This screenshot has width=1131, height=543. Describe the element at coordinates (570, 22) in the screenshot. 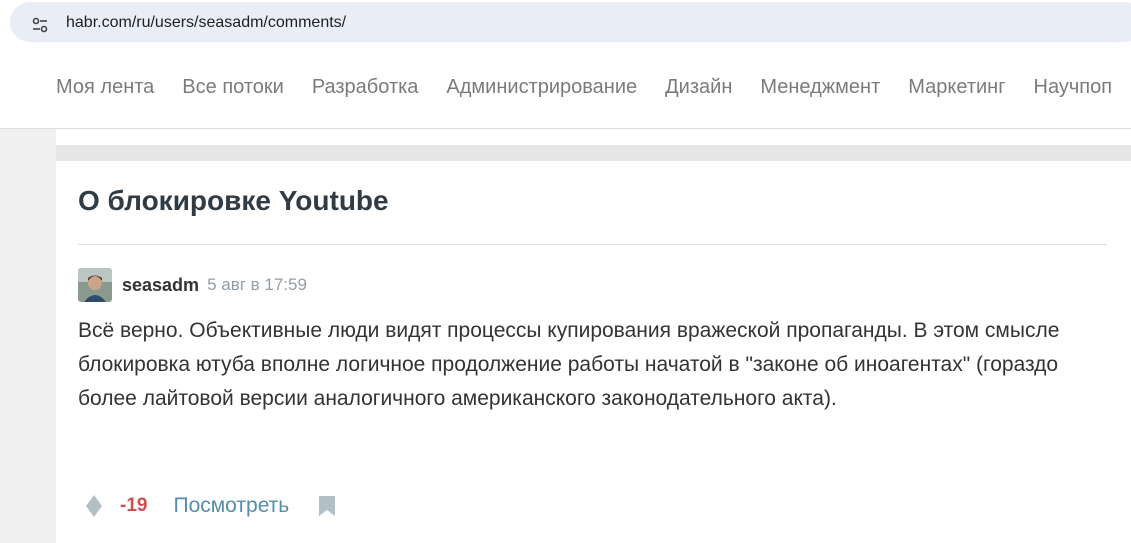

I see `url-field: habr.com/ru/users/seasadm/comments/` at that location.